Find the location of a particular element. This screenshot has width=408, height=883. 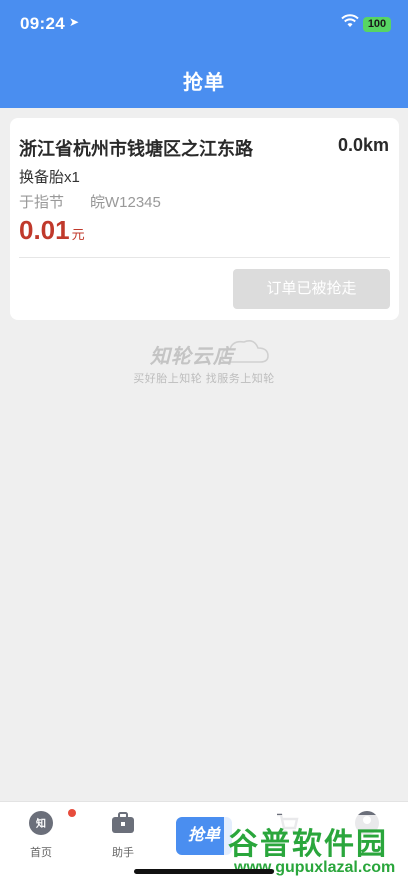

order-price: 0.01 元 is located at coordinates (52, 230).